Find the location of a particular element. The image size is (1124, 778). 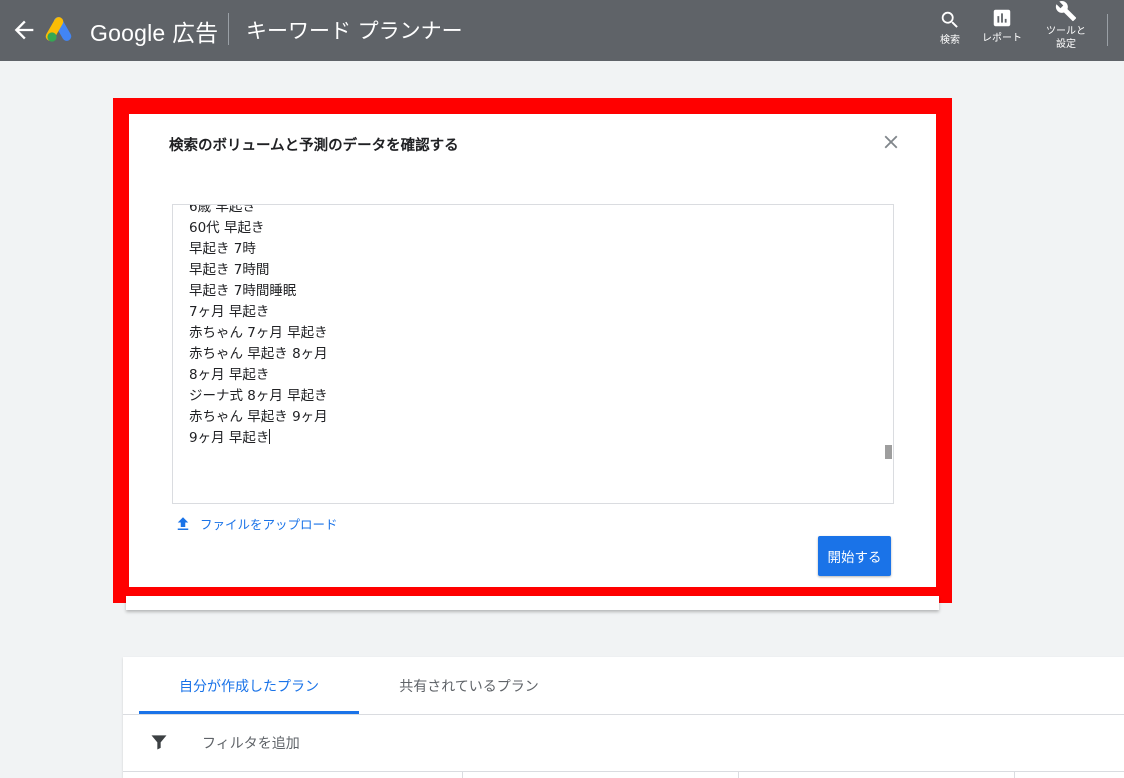

tab-my-plans: 自分が作成したプラン is located at coordinates (249, 685).